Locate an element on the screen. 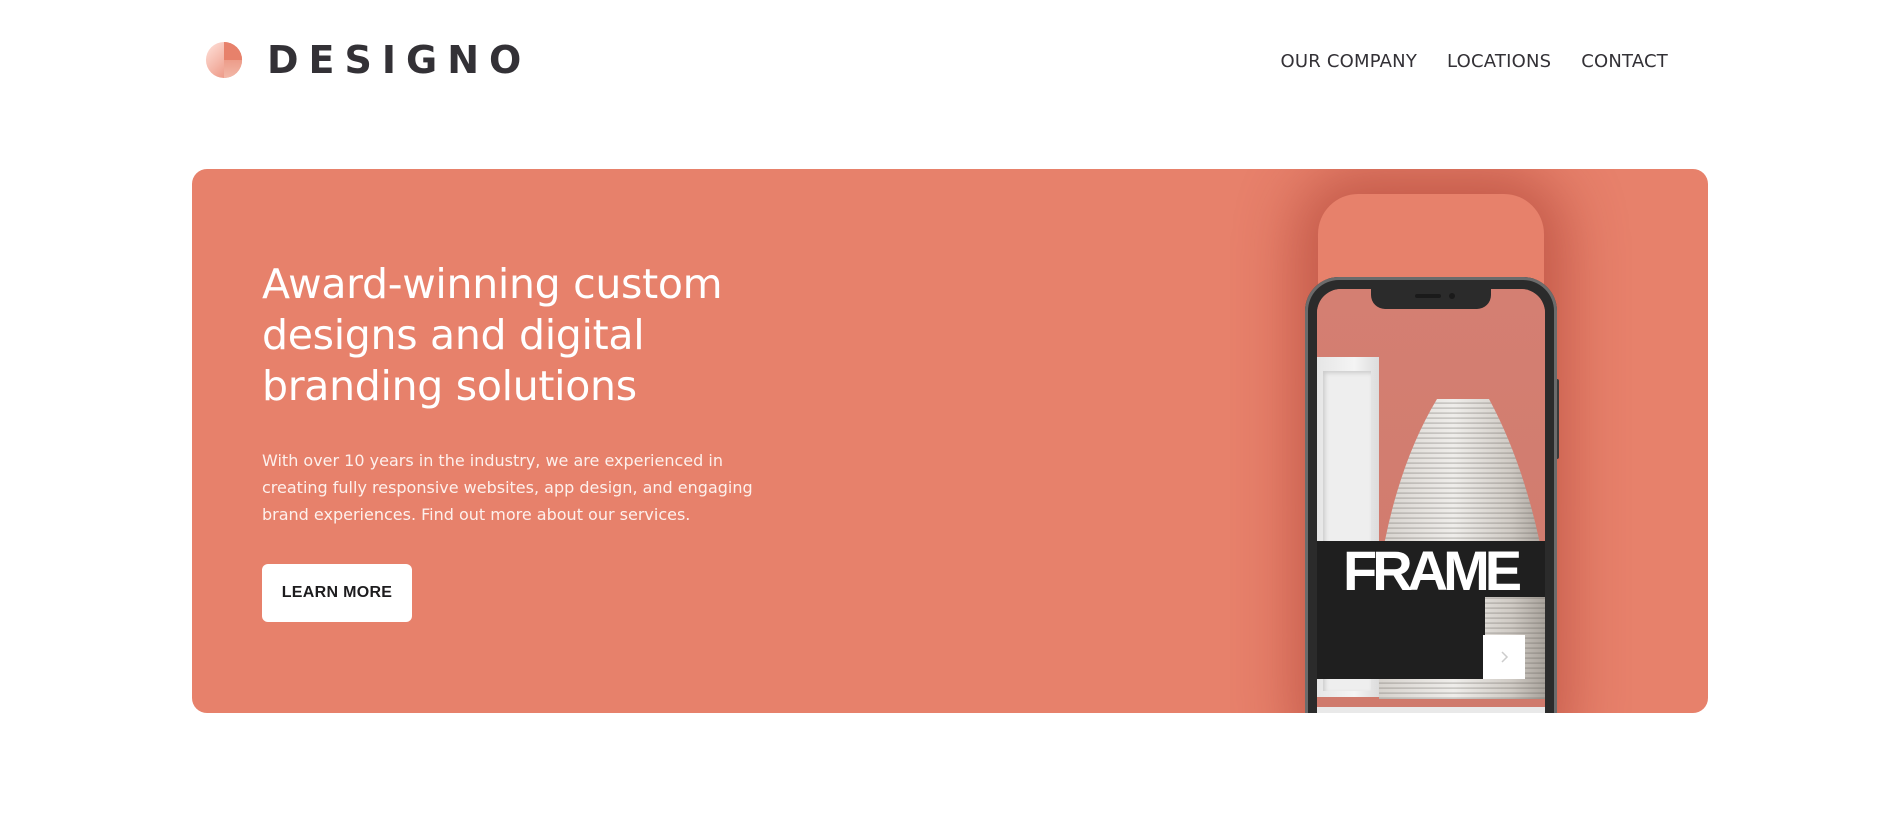 The image size is (1891, 820). learn-more-button: LEARN MORE is located at coordinates (337, 593).